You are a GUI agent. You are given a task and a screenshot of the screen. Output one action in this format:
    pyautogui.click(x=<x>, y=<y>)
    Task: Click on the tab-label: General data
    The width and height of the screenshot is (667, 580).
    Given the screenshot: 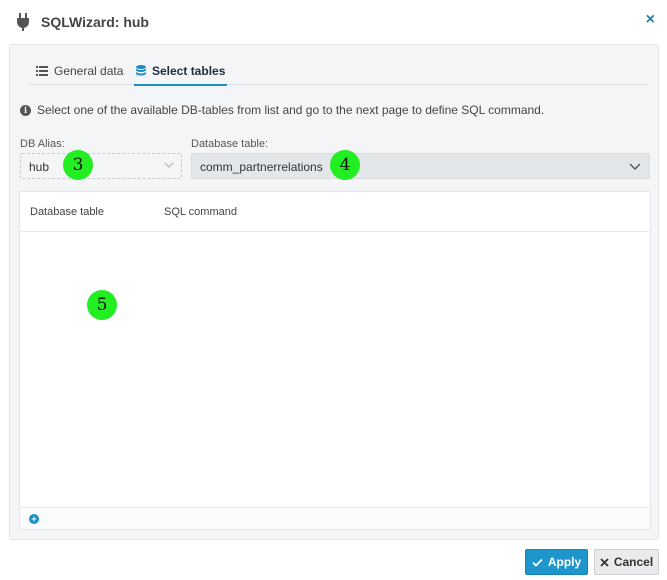 What is the action you would take?
    pyautogui.click(x=89, y=71)
    